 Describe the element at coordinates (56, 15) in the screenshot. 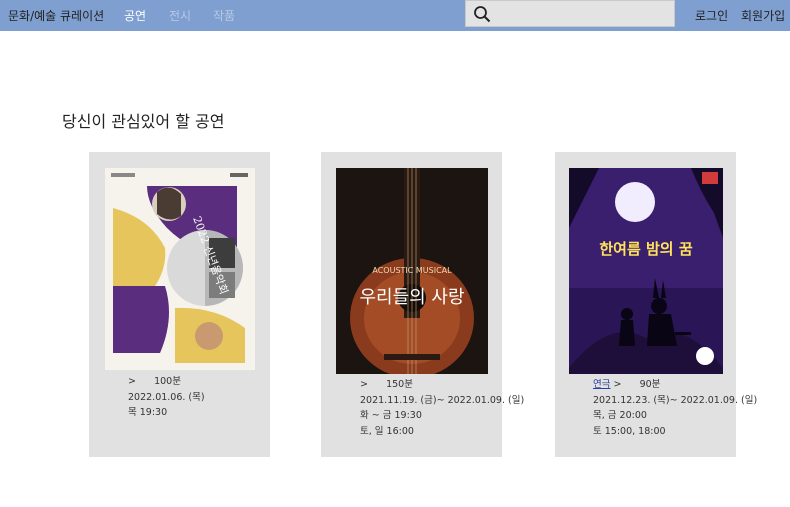

I see `site-brand: 문화/예술 큐레이션` at that location.